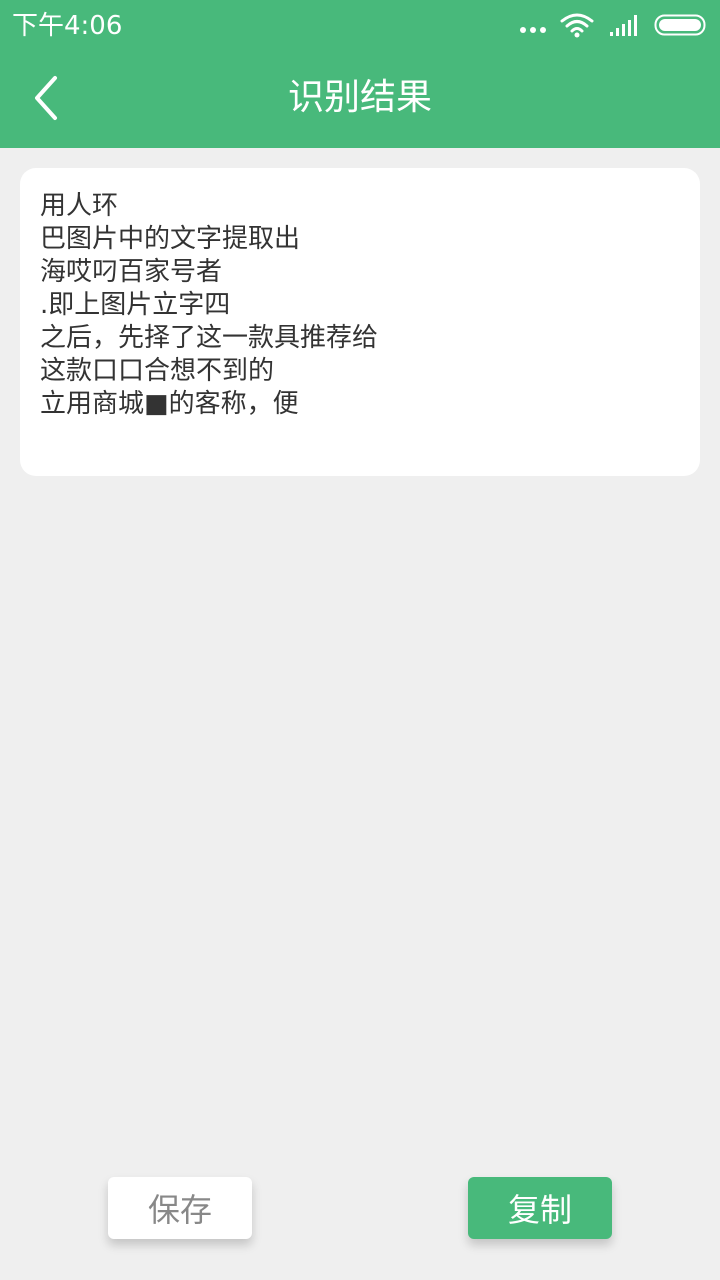 The height and width of the screenshot is (1280, 720). What do you see at coordinates (135, 305) in the screenshot?
I see `result-line: .即上图片立字四` at bounding box center [135, 305].